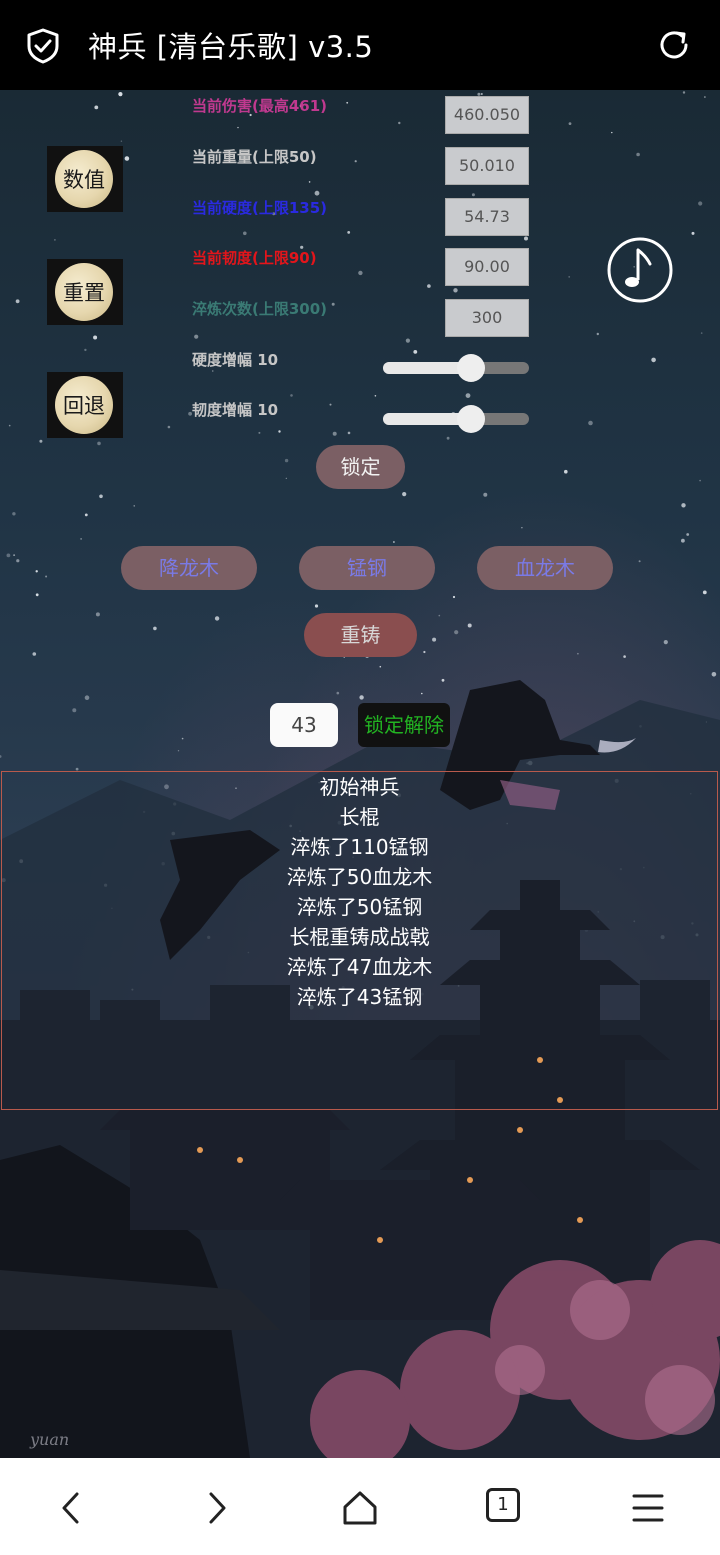  I want to click on log-line: 淬炼了50锰钢, so click(359, 907).